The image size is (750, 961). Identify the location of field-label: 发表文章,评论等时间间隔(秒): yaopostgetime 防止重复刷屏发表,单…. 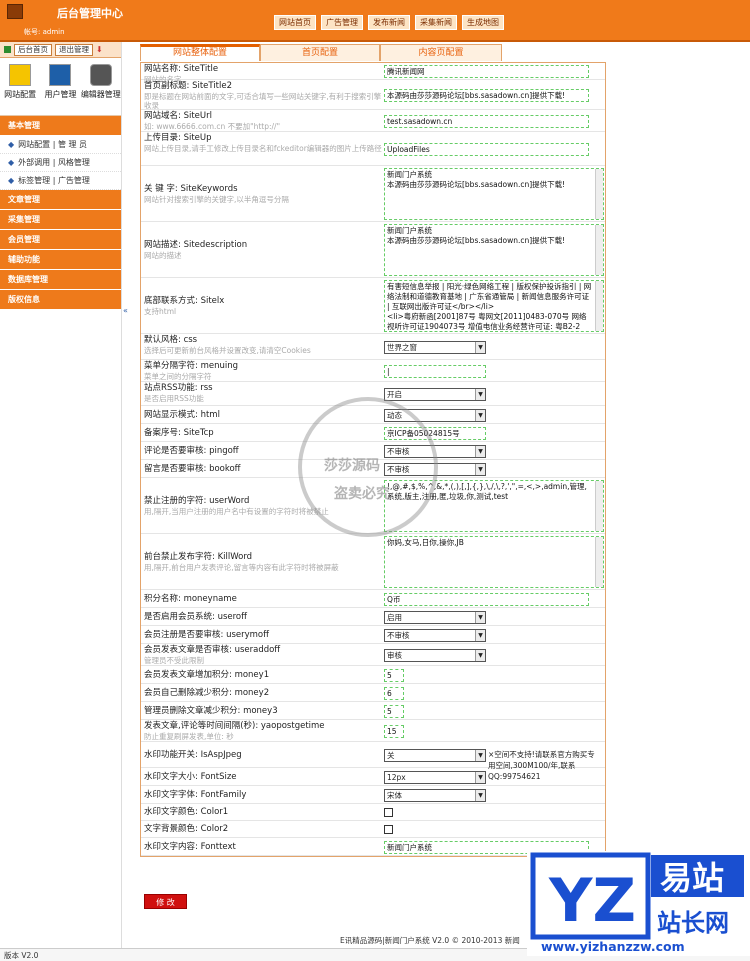
(263, 731).